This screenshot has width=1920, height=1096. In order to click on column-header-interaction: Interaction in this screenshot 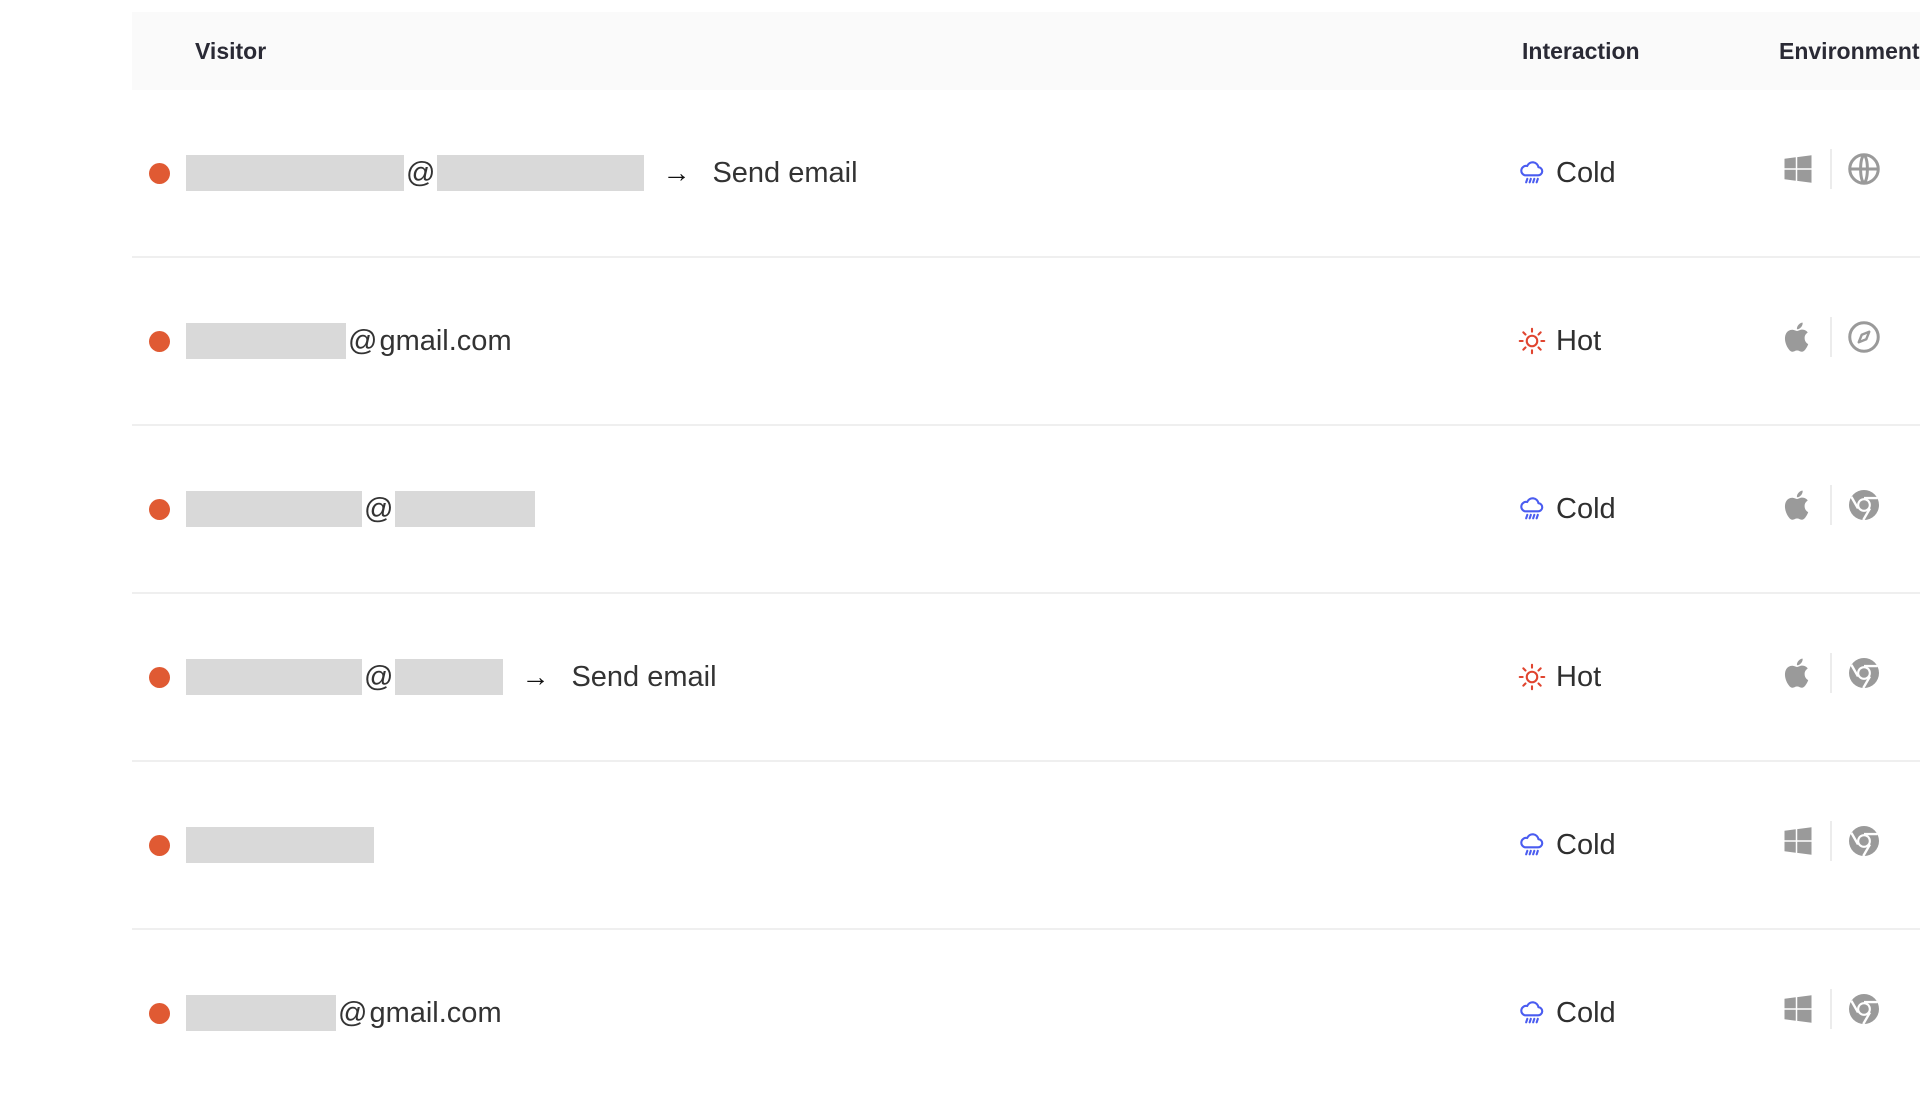, I will do `click(1581, 51)`.